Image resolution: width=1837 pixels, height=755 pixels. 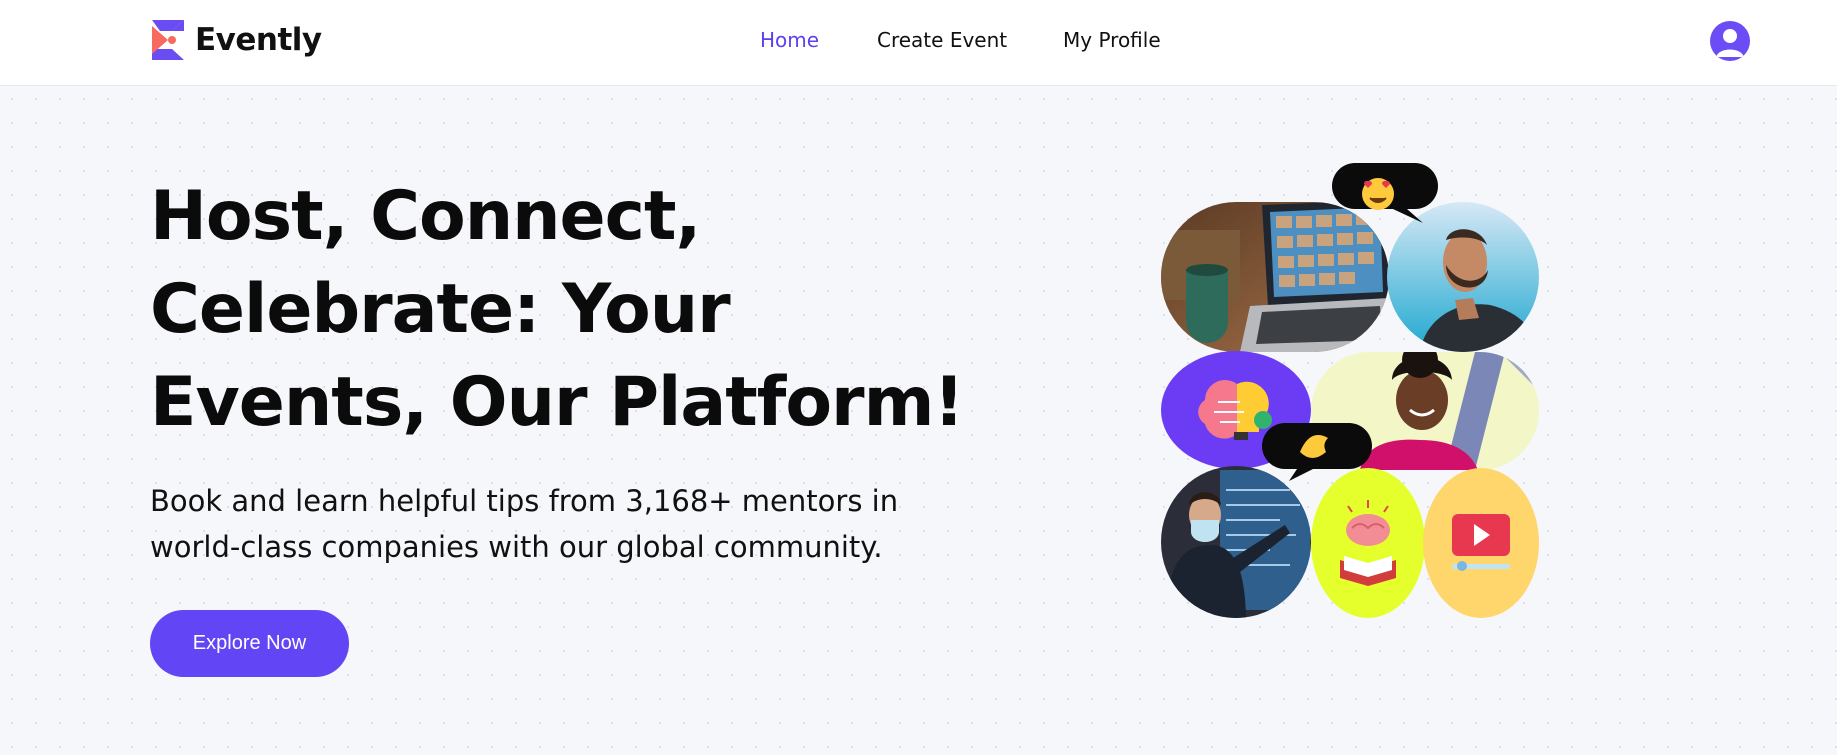 I want to click on brand-name: Evently, so click(x=258, y=40).